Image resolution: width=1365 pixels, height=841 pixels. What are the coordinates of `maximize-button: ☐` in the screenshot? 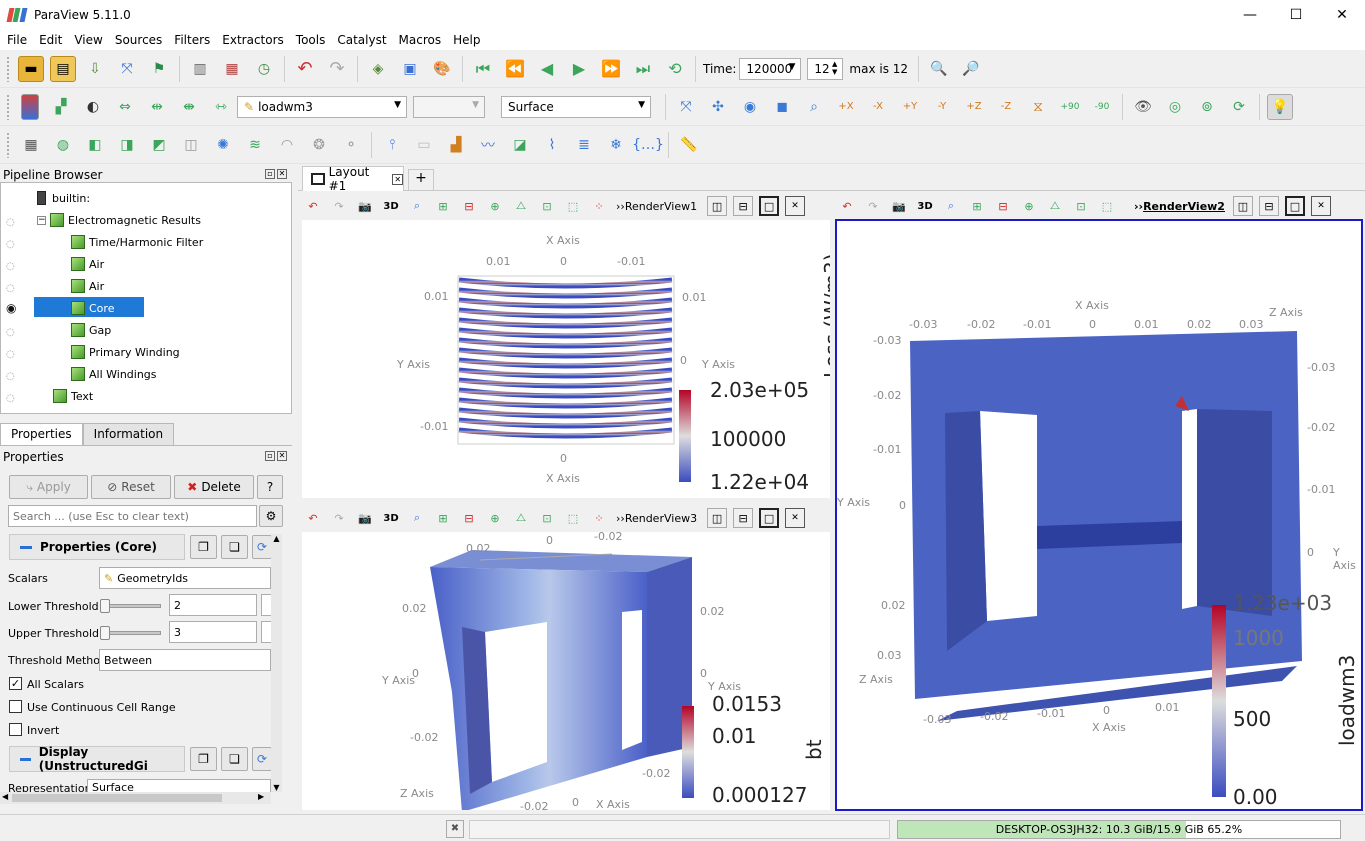 It's located at (1296, 15).